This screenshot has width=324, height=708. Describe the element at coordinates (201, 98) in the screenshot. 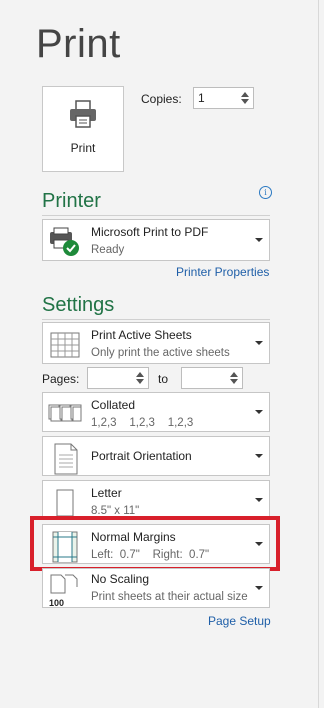

I see `copies-value: 1` at that location.